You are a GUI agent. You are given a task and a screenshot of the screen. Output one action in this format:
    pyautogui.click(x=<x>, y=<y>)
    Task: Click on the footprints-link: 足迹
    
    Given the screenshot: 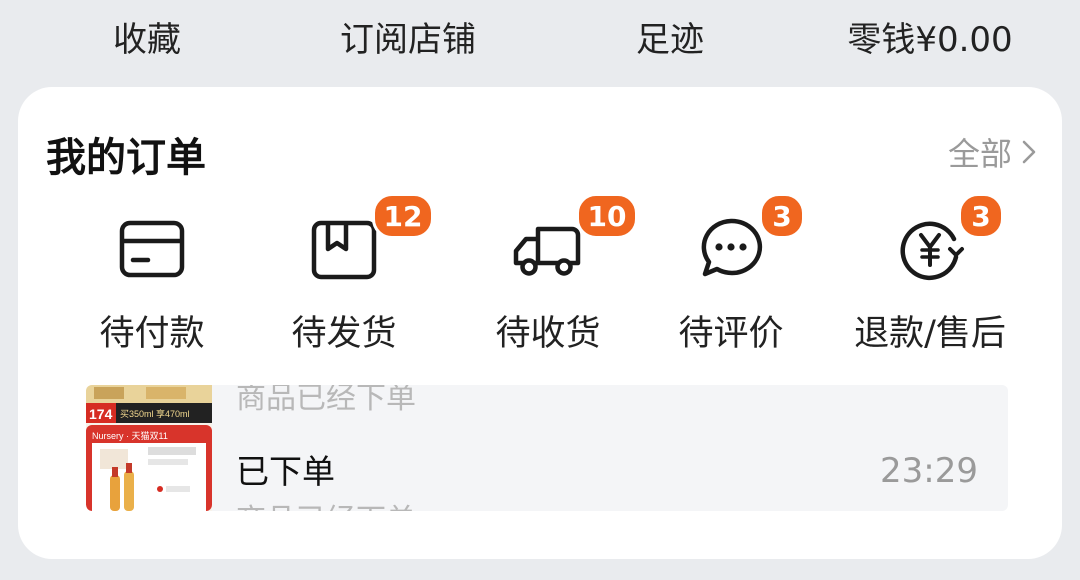 What is the action you would take?
    pyautogui.click(x=670, y=36)
    